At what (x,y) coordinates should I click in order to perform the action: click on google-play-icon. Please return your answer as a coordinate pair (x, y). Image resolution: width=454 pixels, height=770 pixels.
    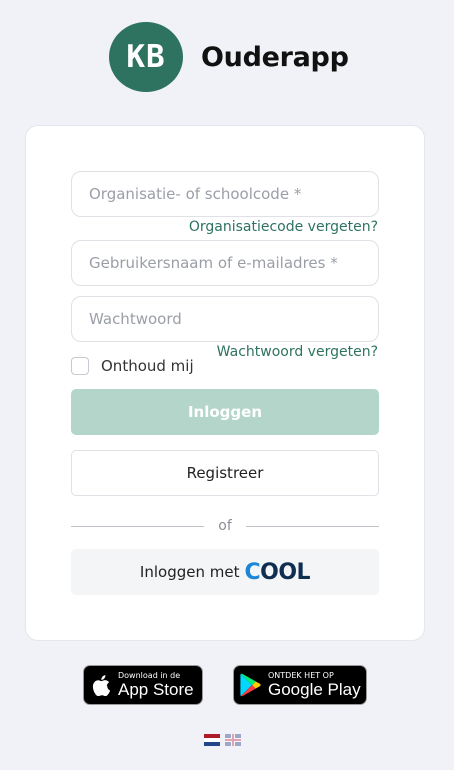
    Looking at the image, I should click on (251, 685).